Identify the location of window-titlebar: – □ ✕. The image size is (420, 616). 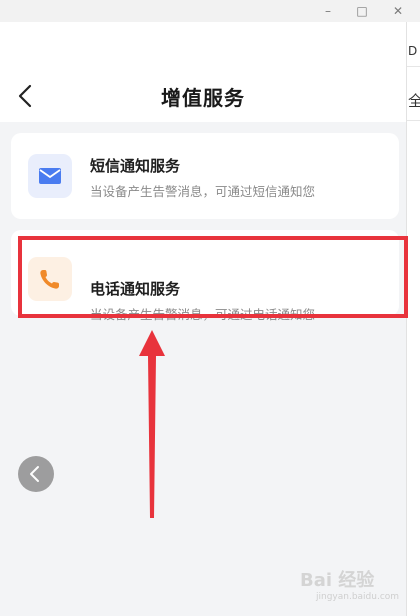
(210, 11).